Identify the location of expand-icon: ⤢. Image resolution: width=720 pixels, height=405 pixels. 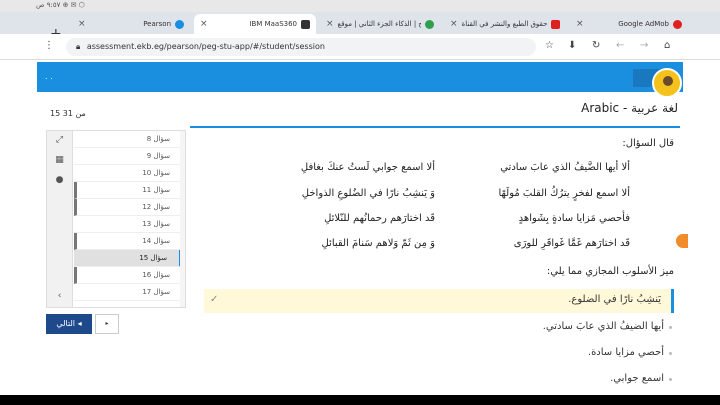
(59, 140).